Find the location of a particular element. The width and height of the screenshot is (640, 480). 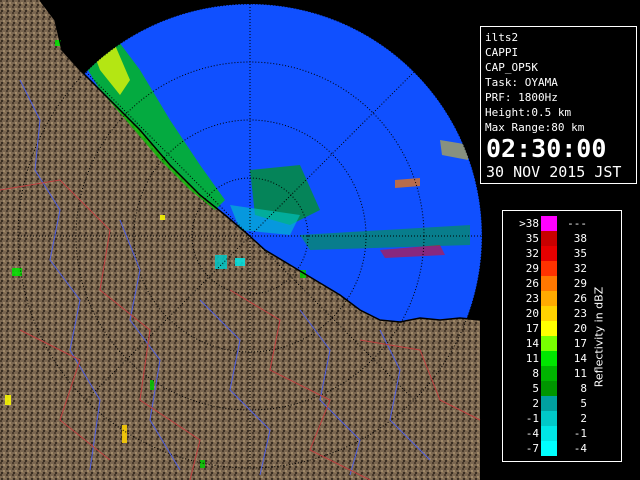

legend-row: 32 35 is located at coordinates (562, 253).